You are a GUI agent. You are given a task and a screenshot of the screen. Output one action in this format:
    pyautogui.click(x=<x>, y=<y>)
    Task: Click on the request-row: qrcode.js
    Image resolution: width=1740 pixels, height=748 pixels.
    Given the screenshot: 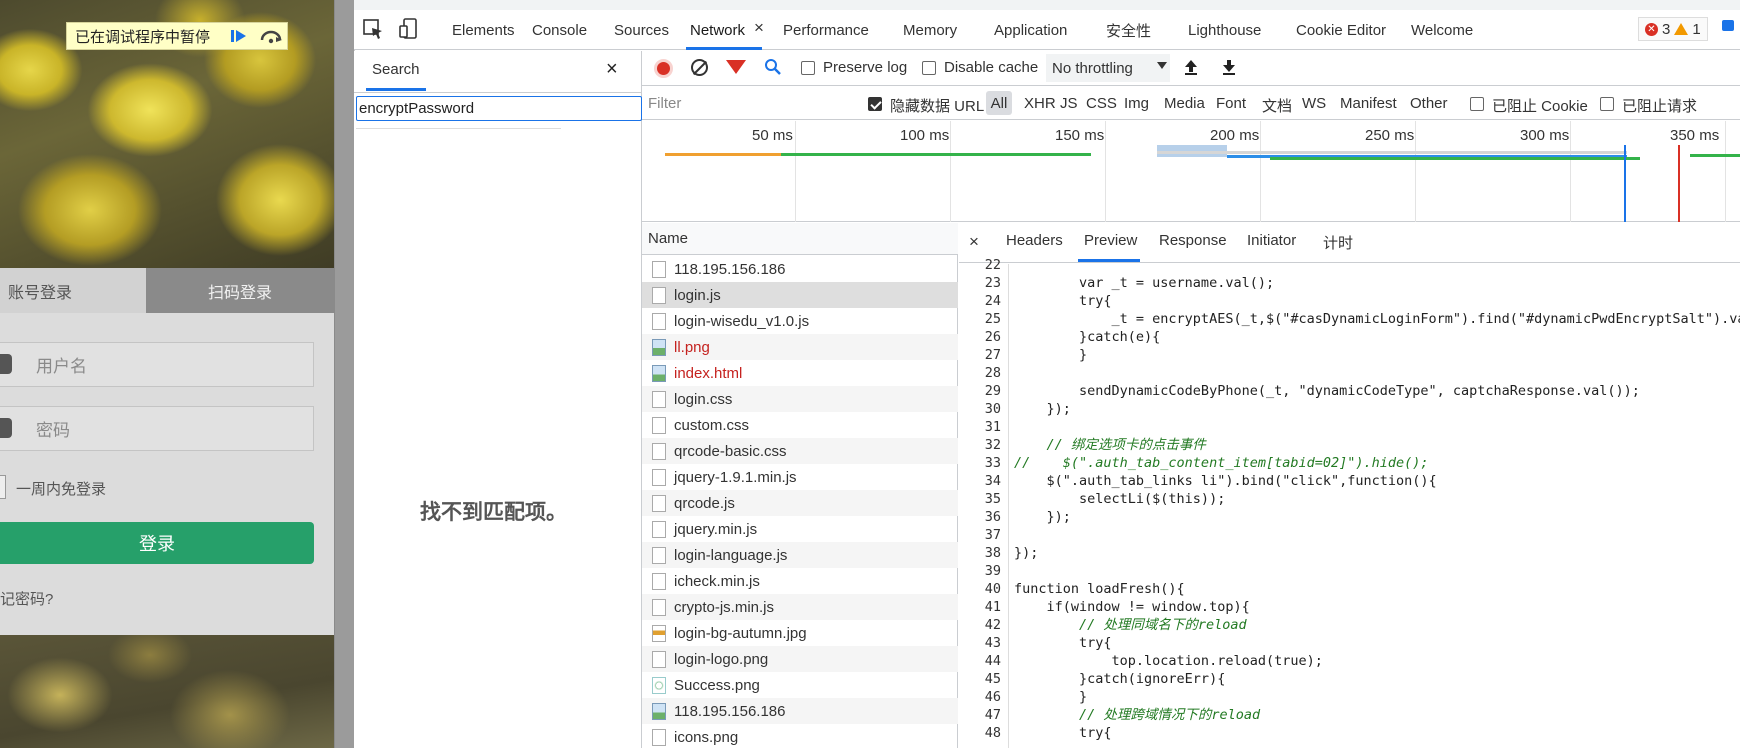 What is the action you would take?
    pyautogui.click(x=800, y=503)
    